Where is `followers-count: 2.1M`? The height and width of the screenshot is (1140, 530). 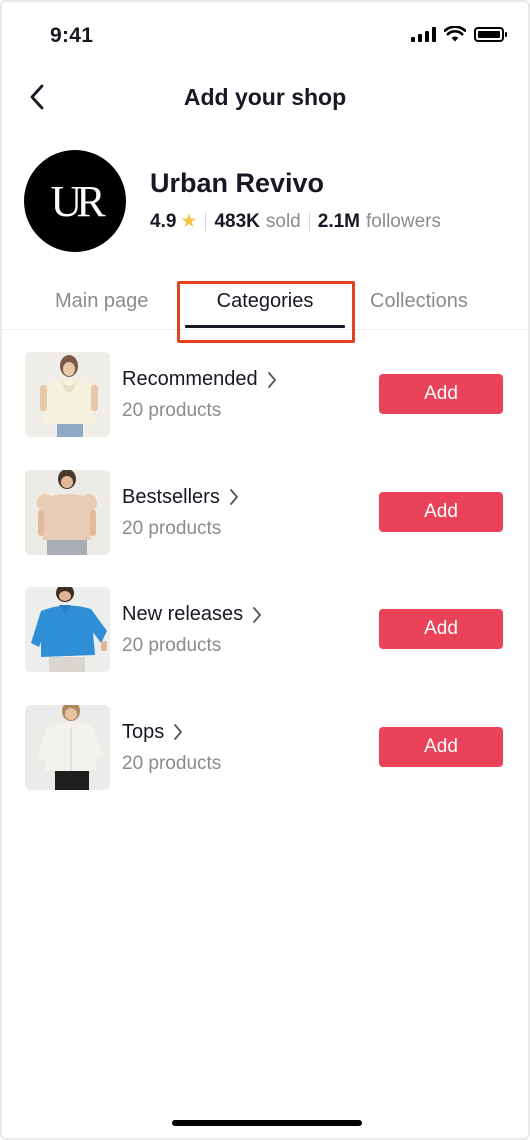 followers-count: 2.1M is located at coordinates (338, 221).